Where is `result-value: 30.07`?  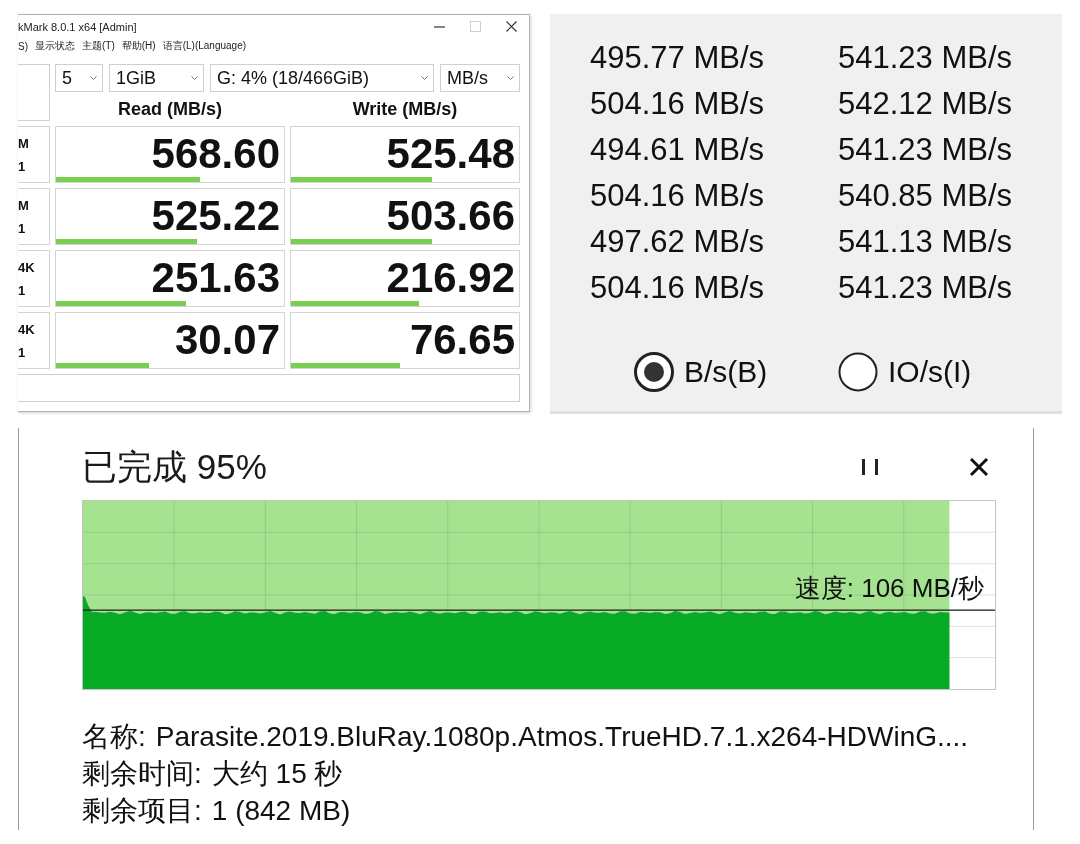
result-value: 30.07 is located at coordinates (227, 340).